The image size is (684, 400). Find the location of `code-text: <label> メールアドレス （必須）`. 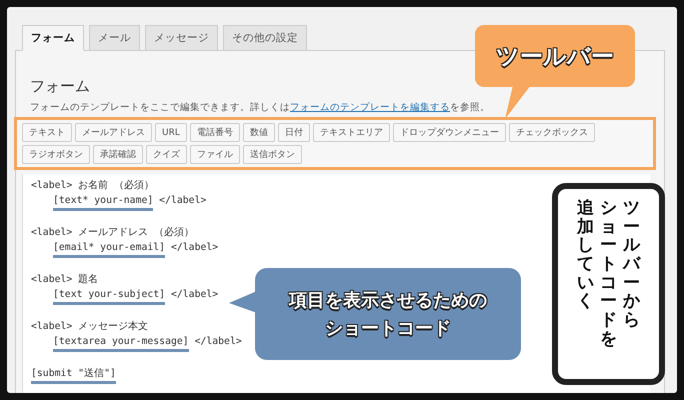

code-text: <label> メールアドレス （必須） is located at coordinates (112, 233).